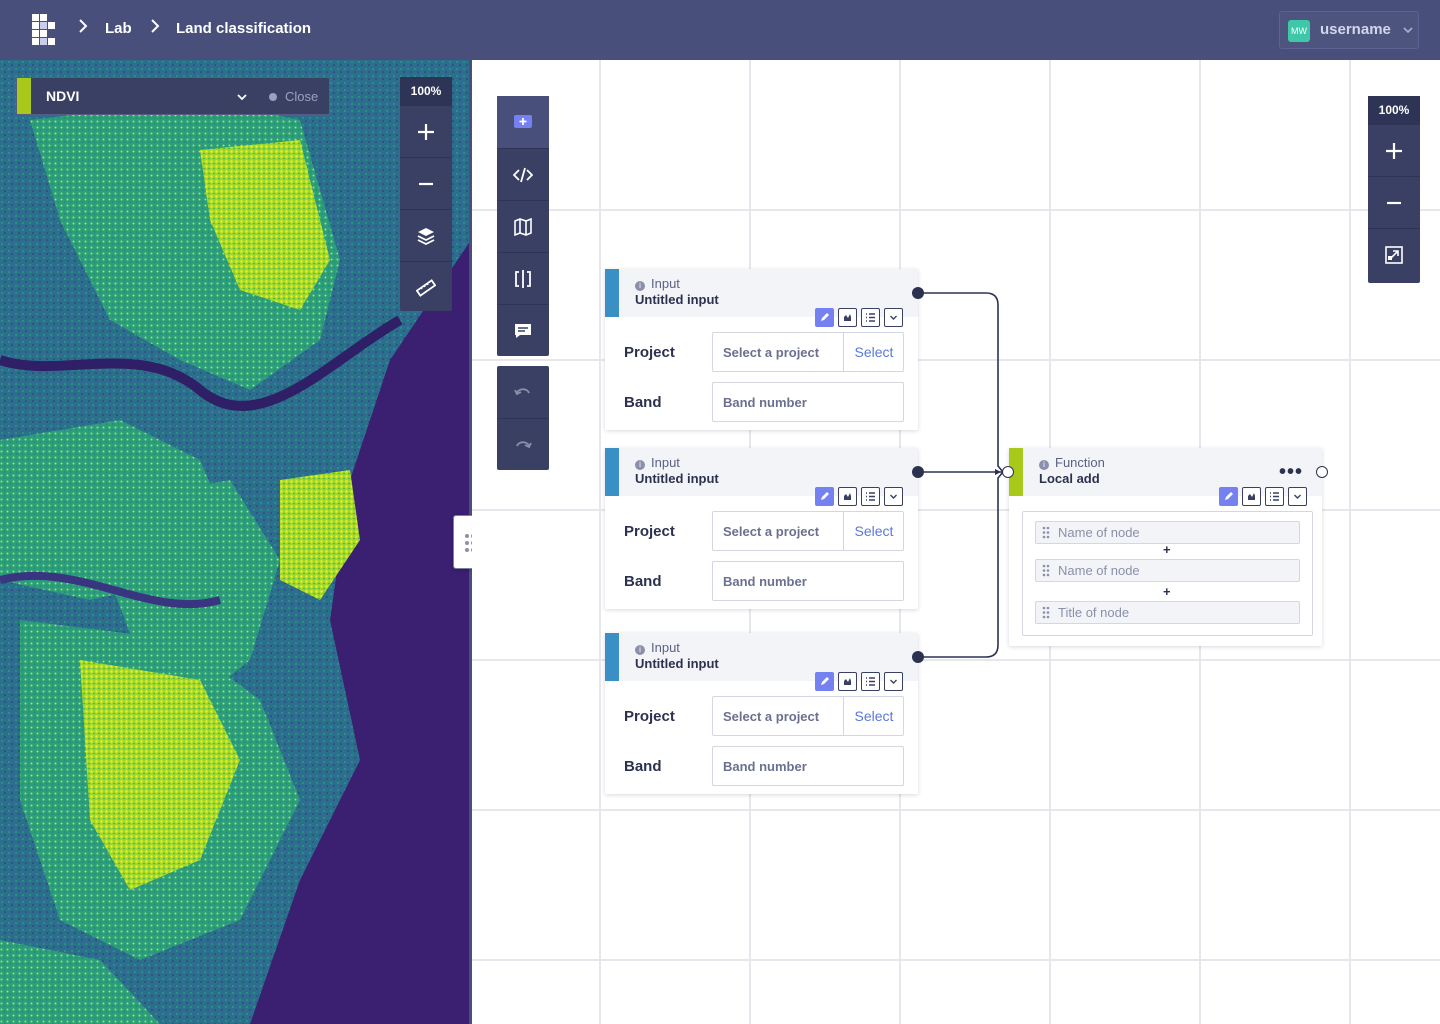 The width and height of the screenshot is (1440, 1024). I want to click on fit-to-screen-button, so click(1394, 254).